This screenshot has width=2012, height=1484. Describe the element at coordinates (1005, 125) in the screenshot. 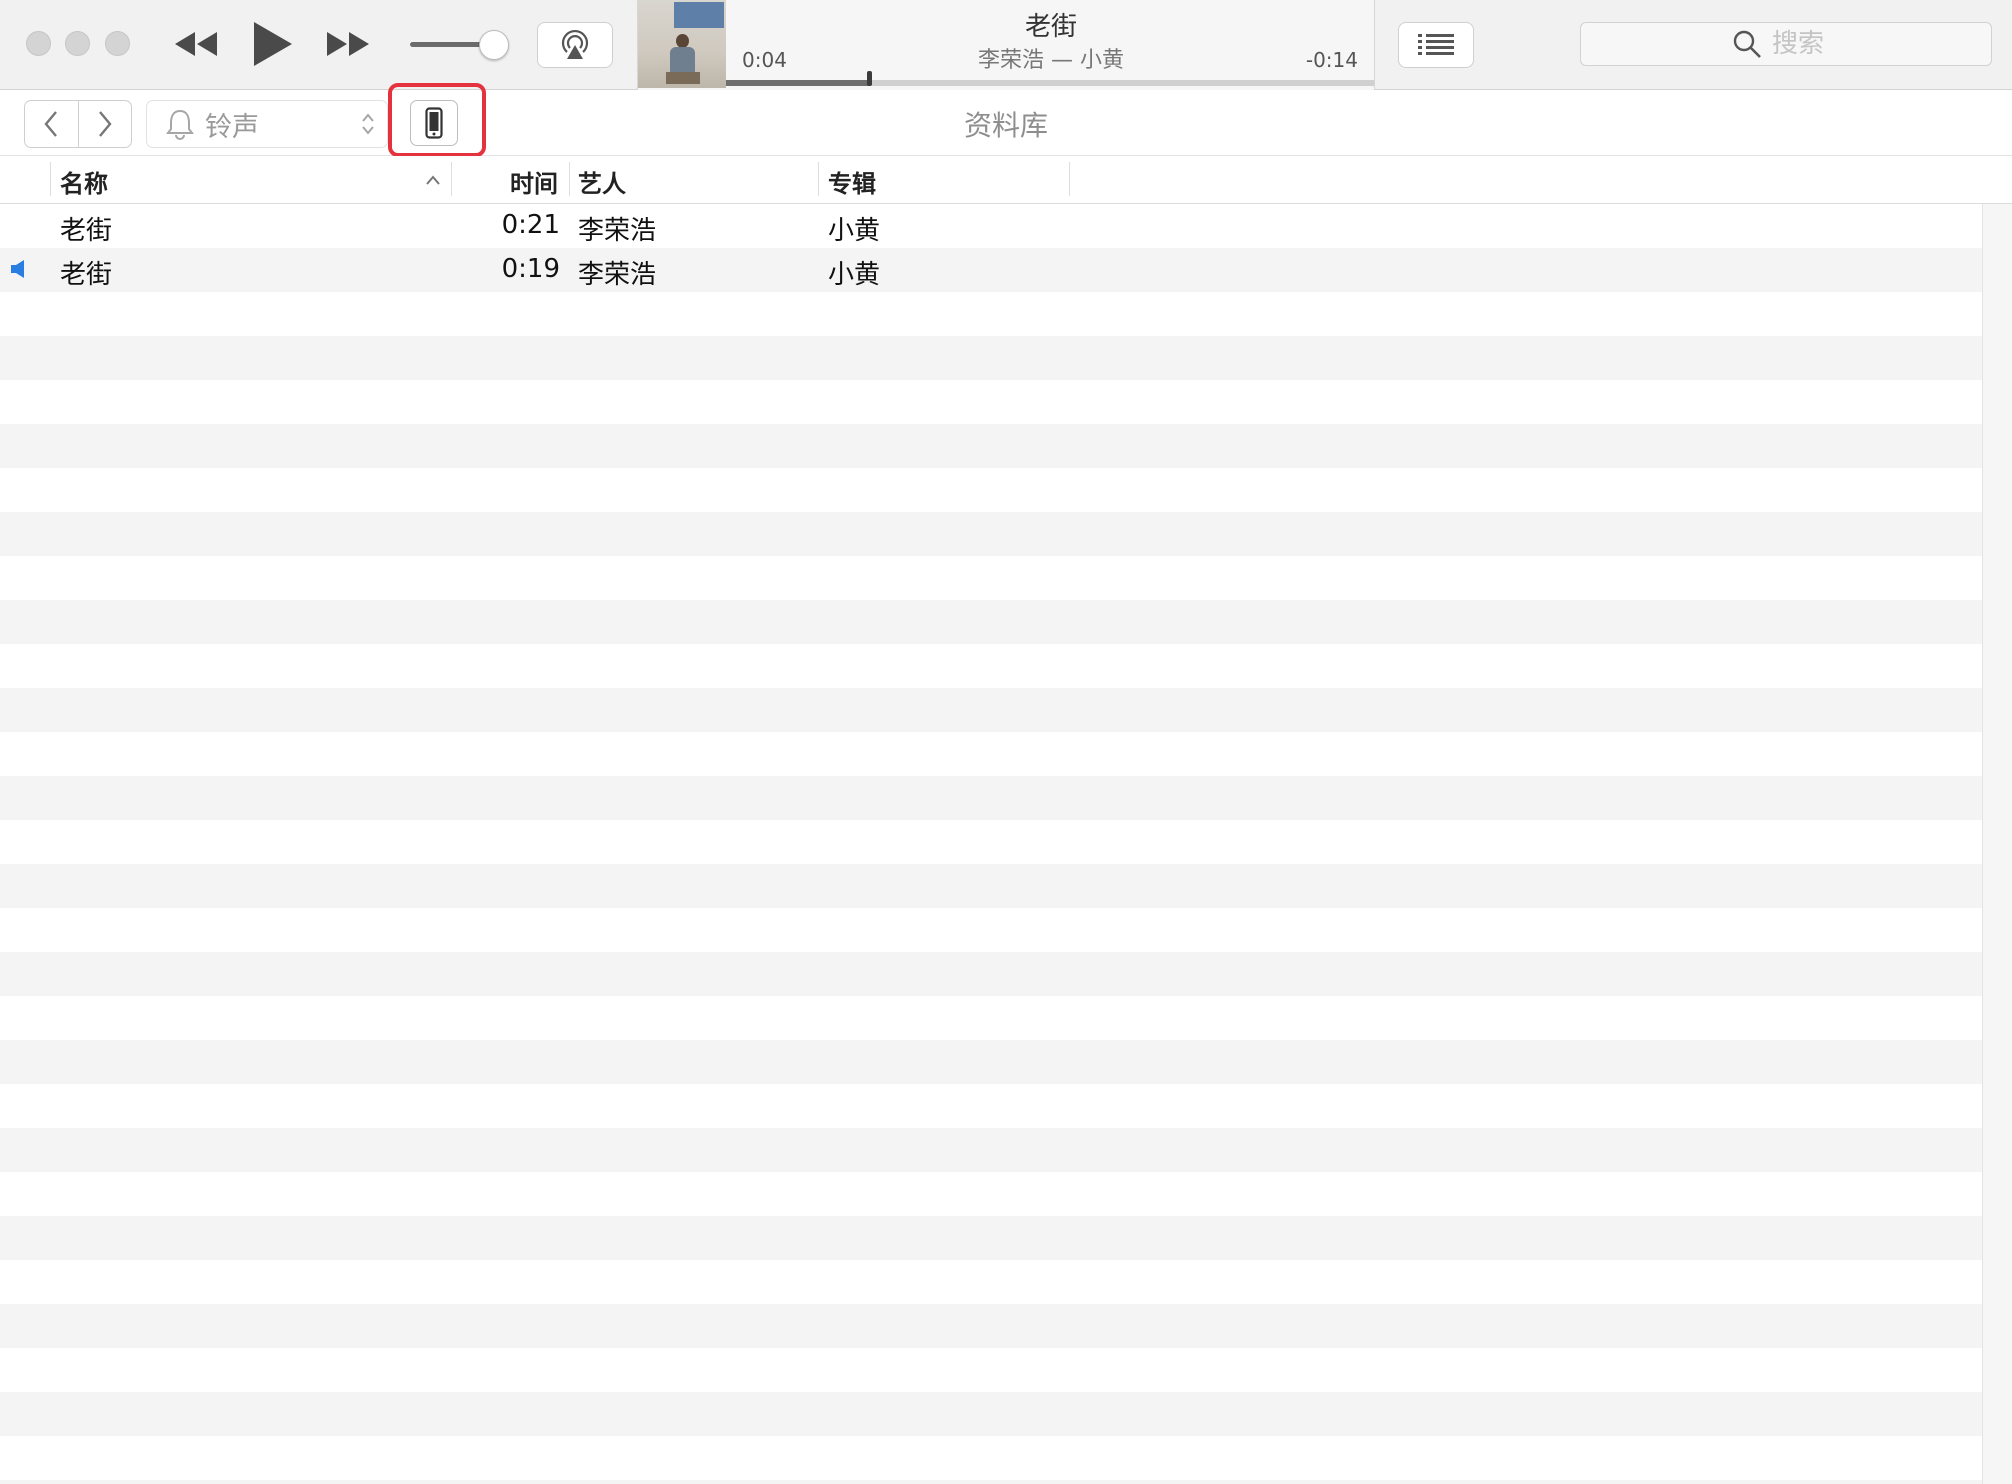

I see `section-title: 资料库` at that location.